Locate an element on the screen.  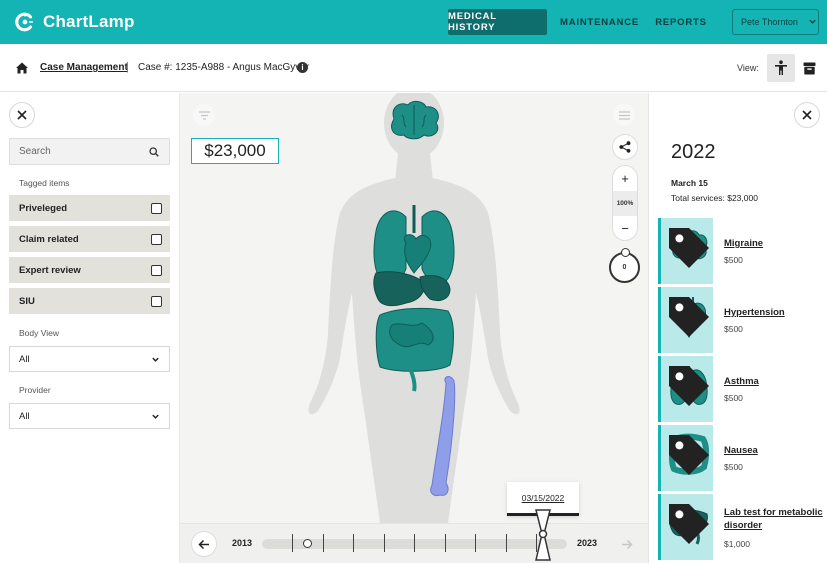
zoom-in-button: + is located at coordinates (625, 178).